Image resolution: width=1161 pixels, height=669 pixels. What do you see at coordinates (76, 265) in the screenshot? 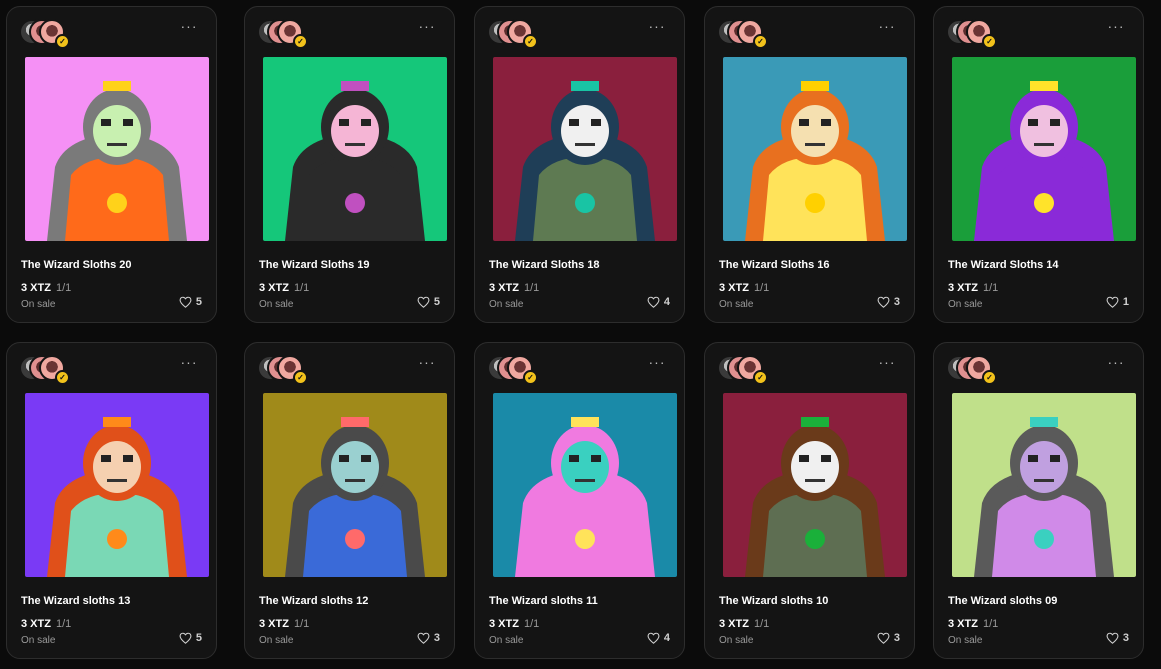
I see `nft-title: The Wizard Sloths 20` at bounding box center [76, 265].